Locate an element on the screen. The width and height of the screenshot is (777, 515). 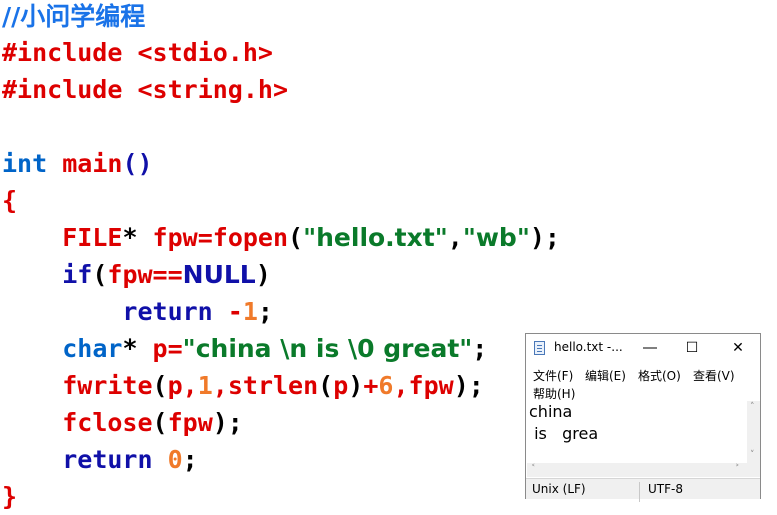
close-button: ✕ is located at coordinates (738, 348).